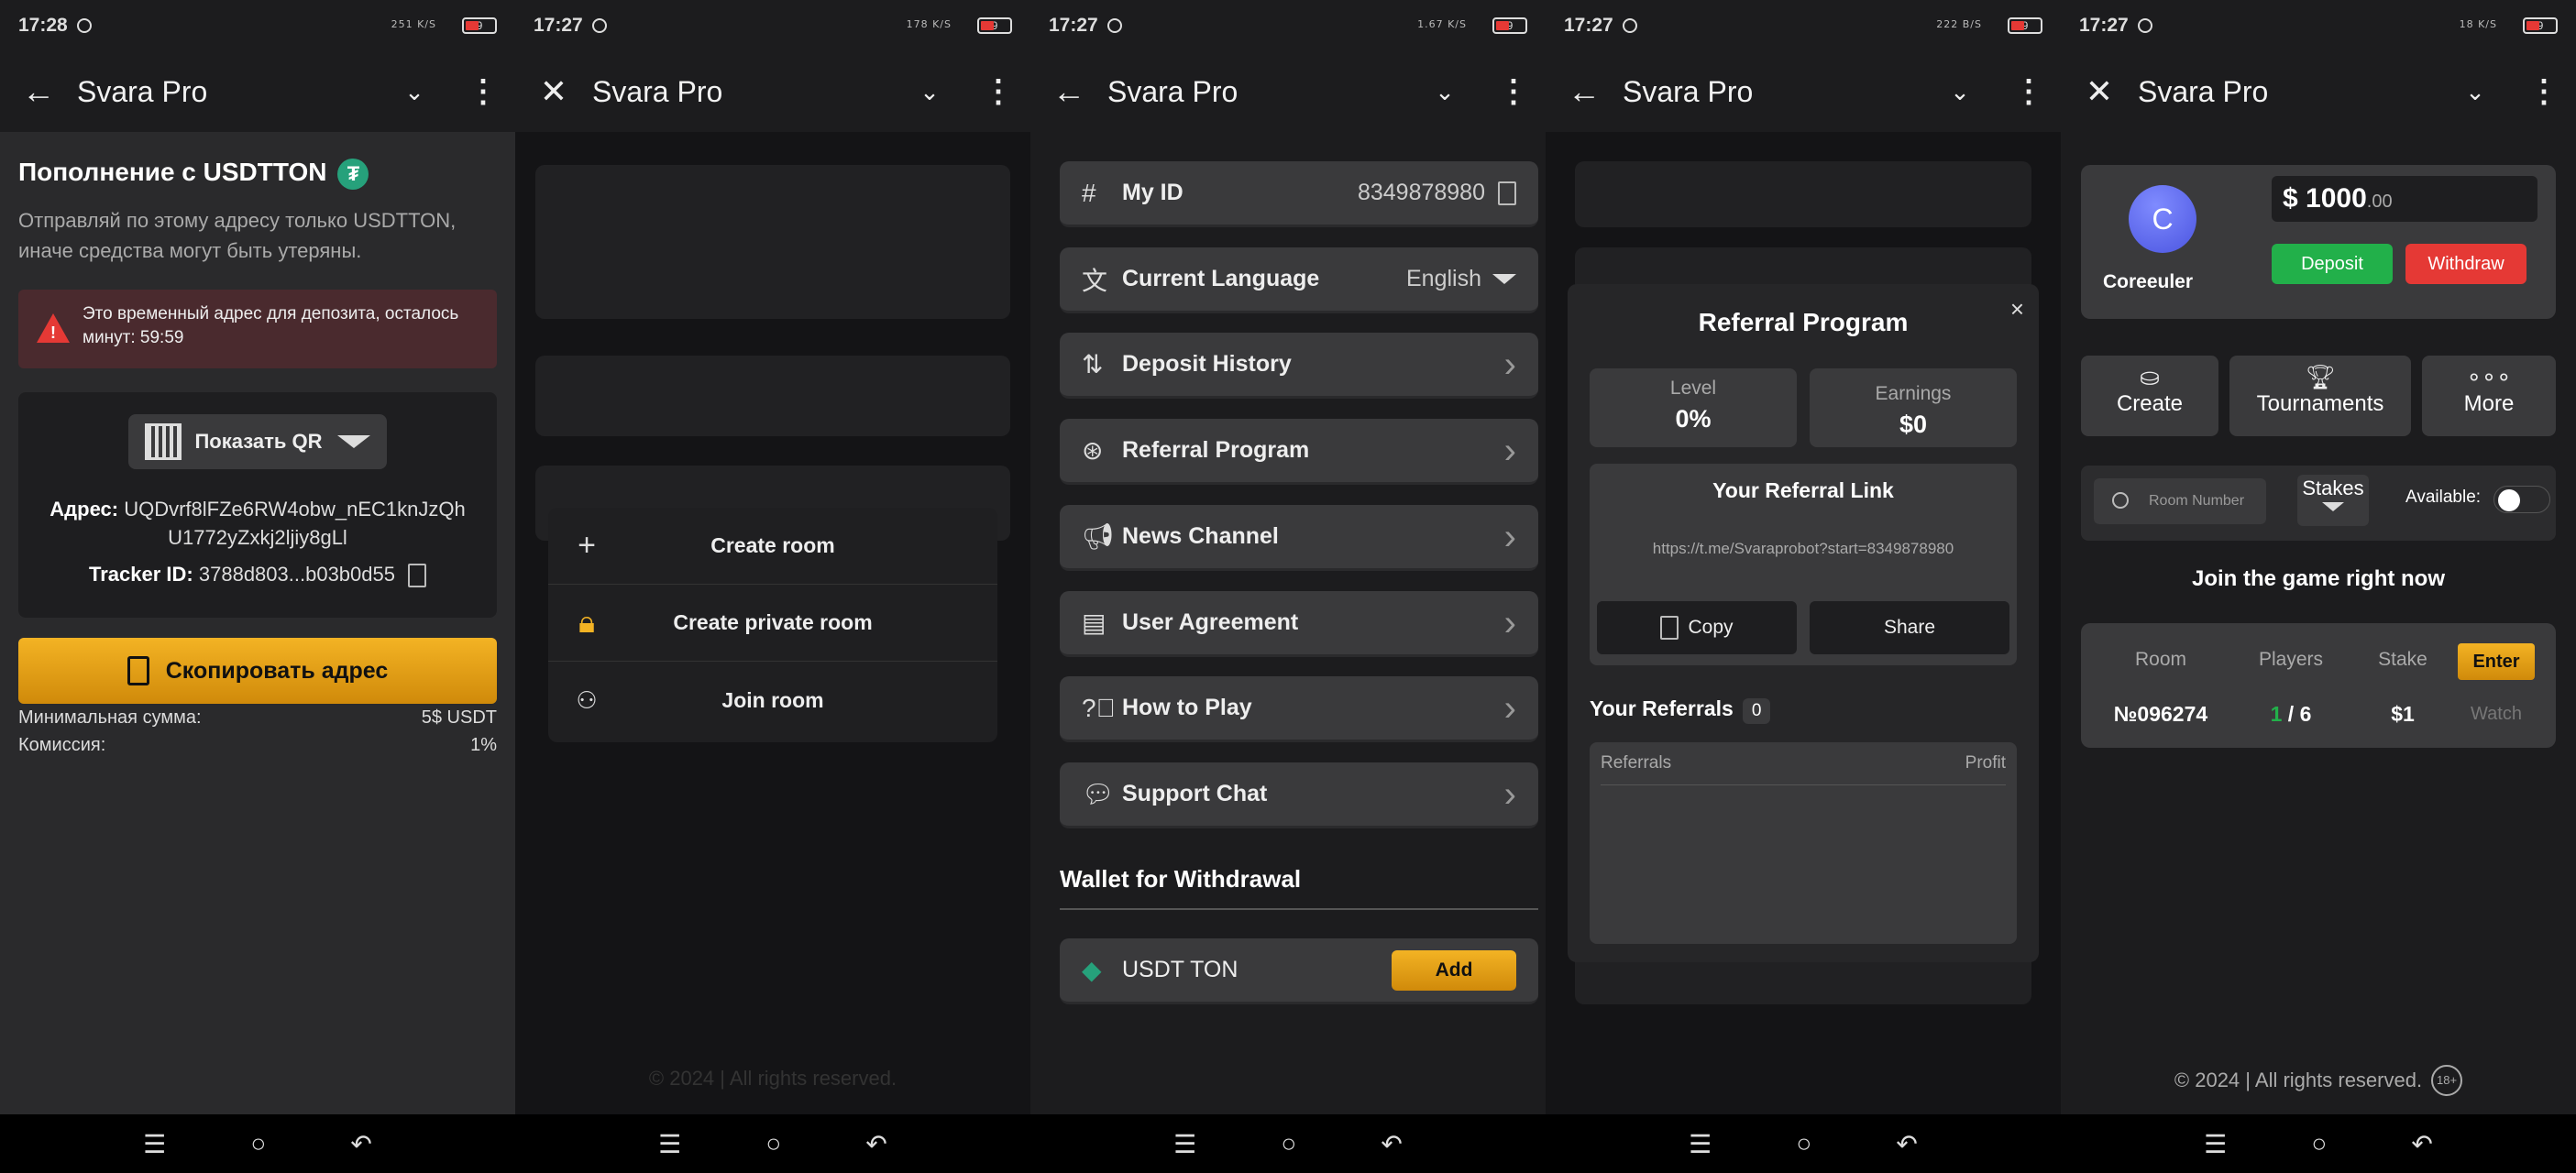  I want to click on status-bar: 17:27 178 K/S 9, so click(773, 26).